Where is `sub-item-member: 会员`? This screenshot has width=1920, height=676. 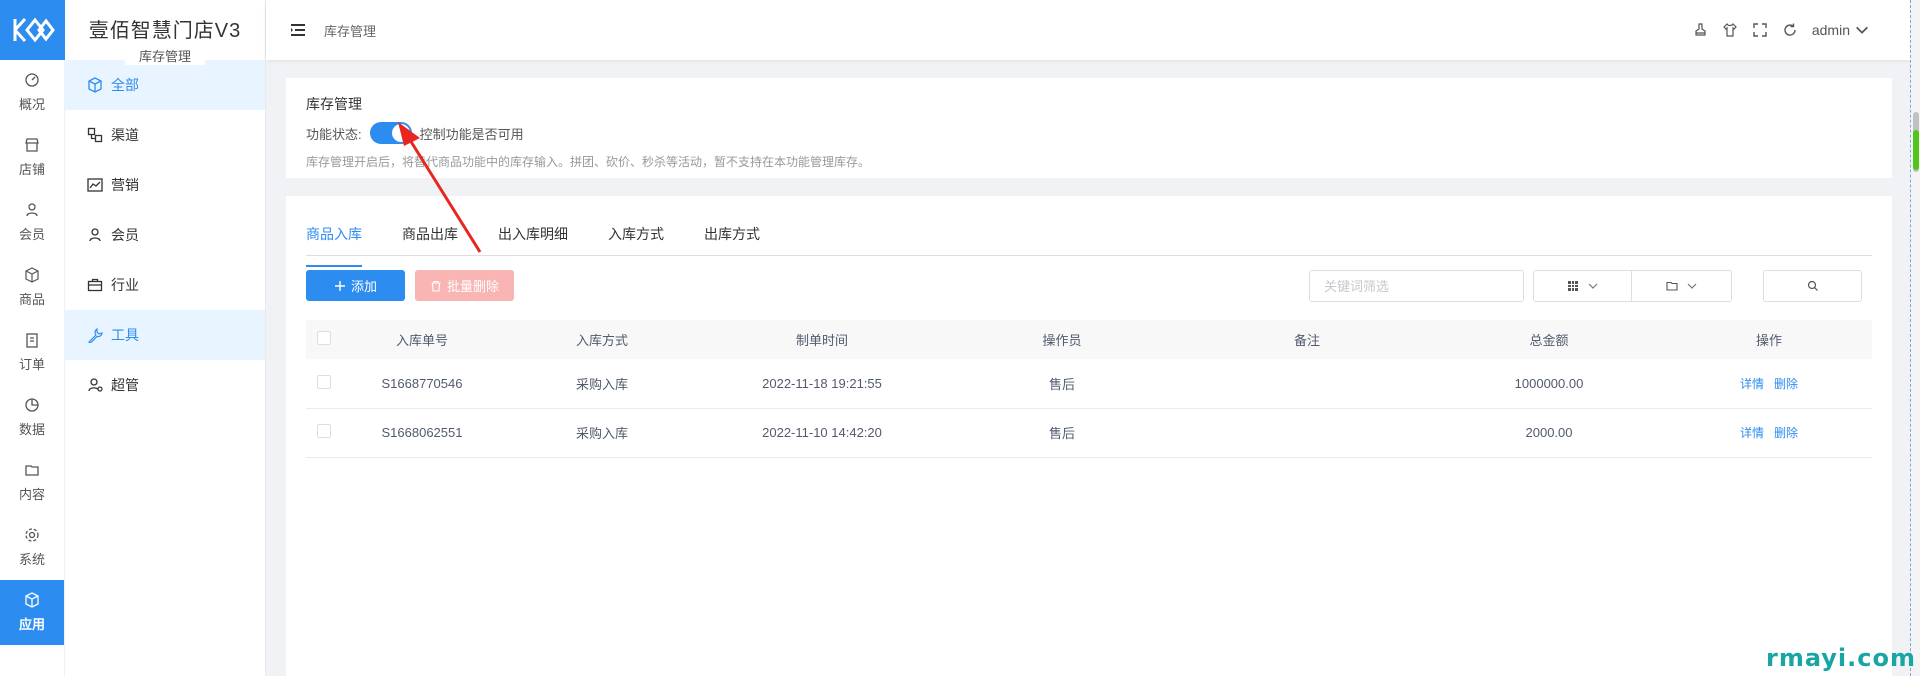
sub-item-member: 会员 is located at coordinates (165, 235).